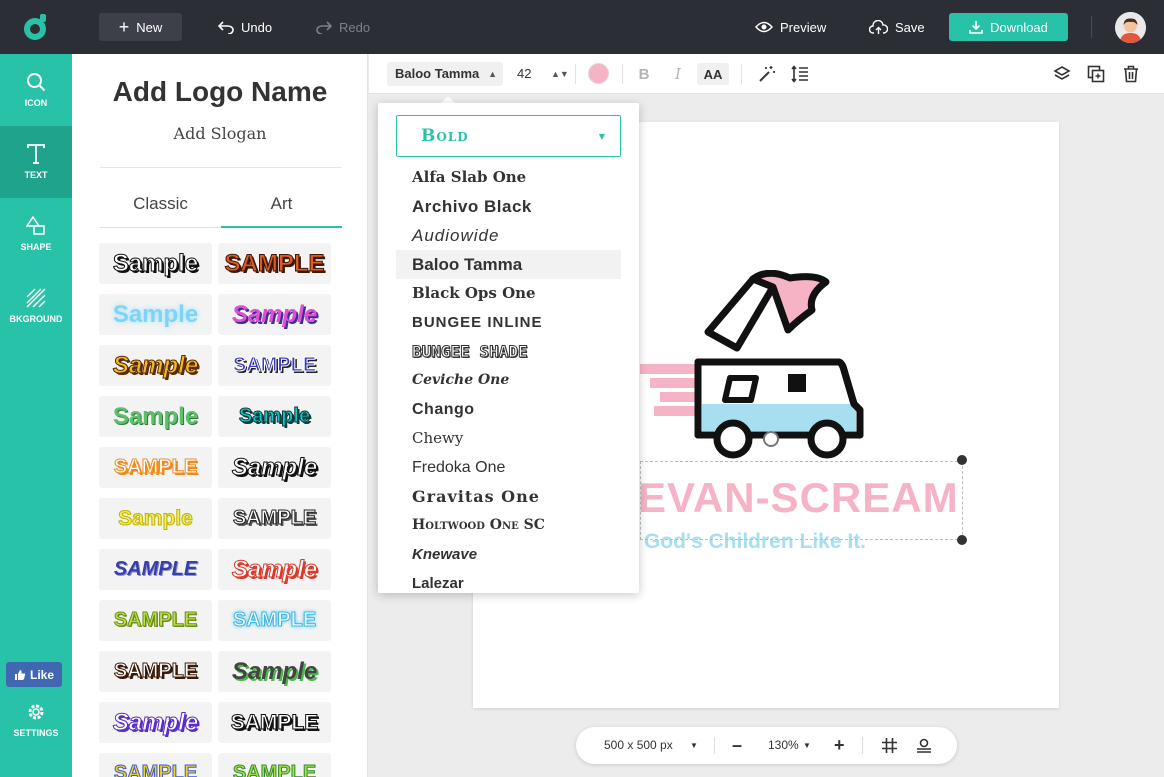 Image resolution: width=1164 pixels, height=777 pixels. I want to click on rail-item-settings: SETTINGS, so click(36, 720).